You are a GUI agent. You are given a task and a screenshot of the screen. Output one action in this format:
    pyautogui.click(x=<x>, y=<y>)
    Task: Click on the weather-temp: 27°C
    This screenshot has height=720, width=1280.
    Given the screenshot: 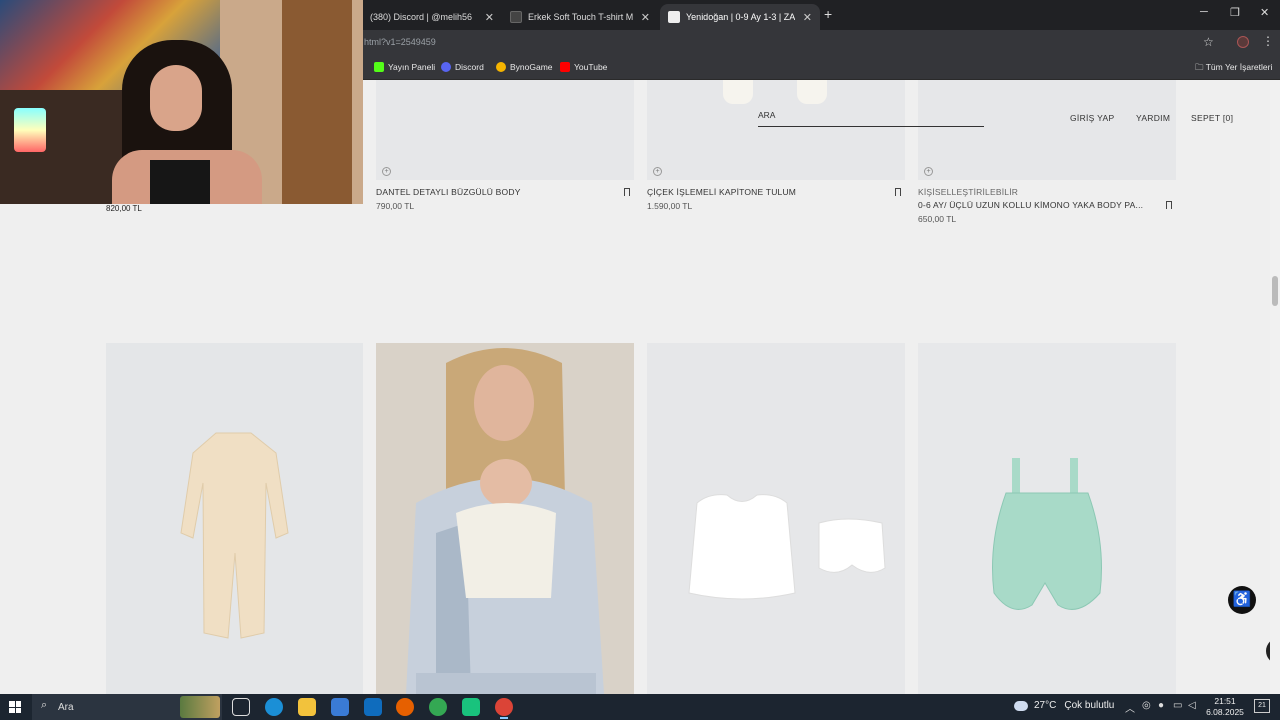 What is the action you would take?
    pyautogui.click(x=1045, y=705)
    